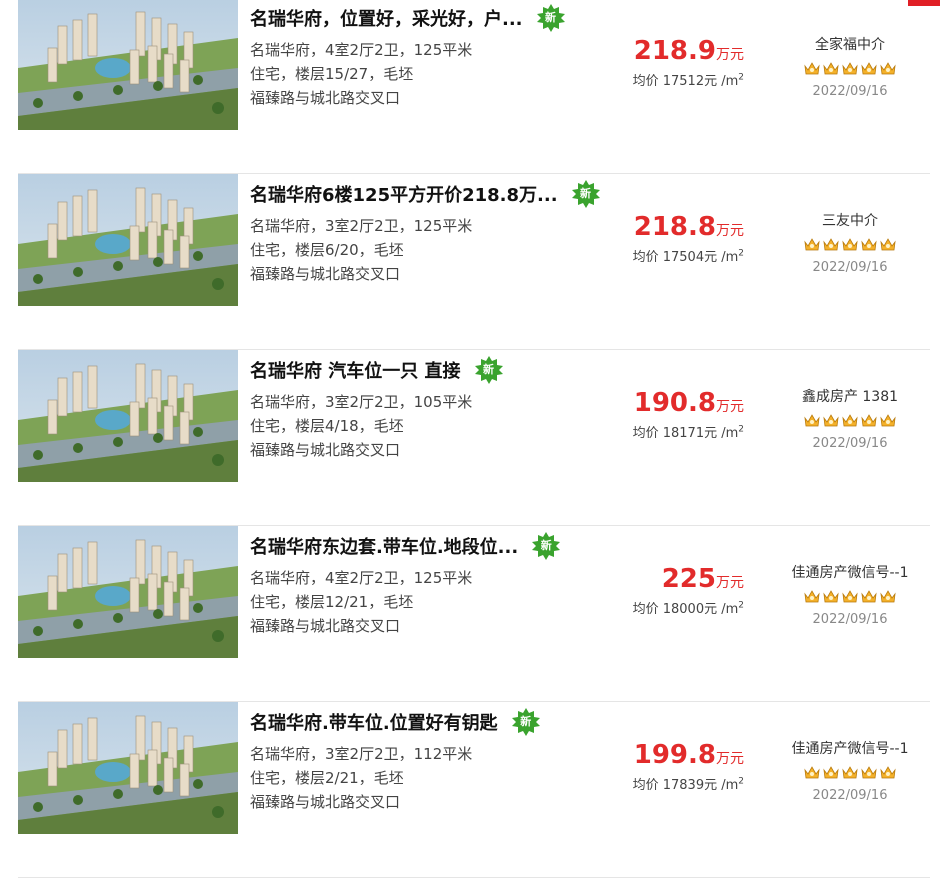 The width and height of the screenshot is (940, 878). I want to click on listing-floor-info: 住宅，楼层15/27，毛坯, so click(332, 74).